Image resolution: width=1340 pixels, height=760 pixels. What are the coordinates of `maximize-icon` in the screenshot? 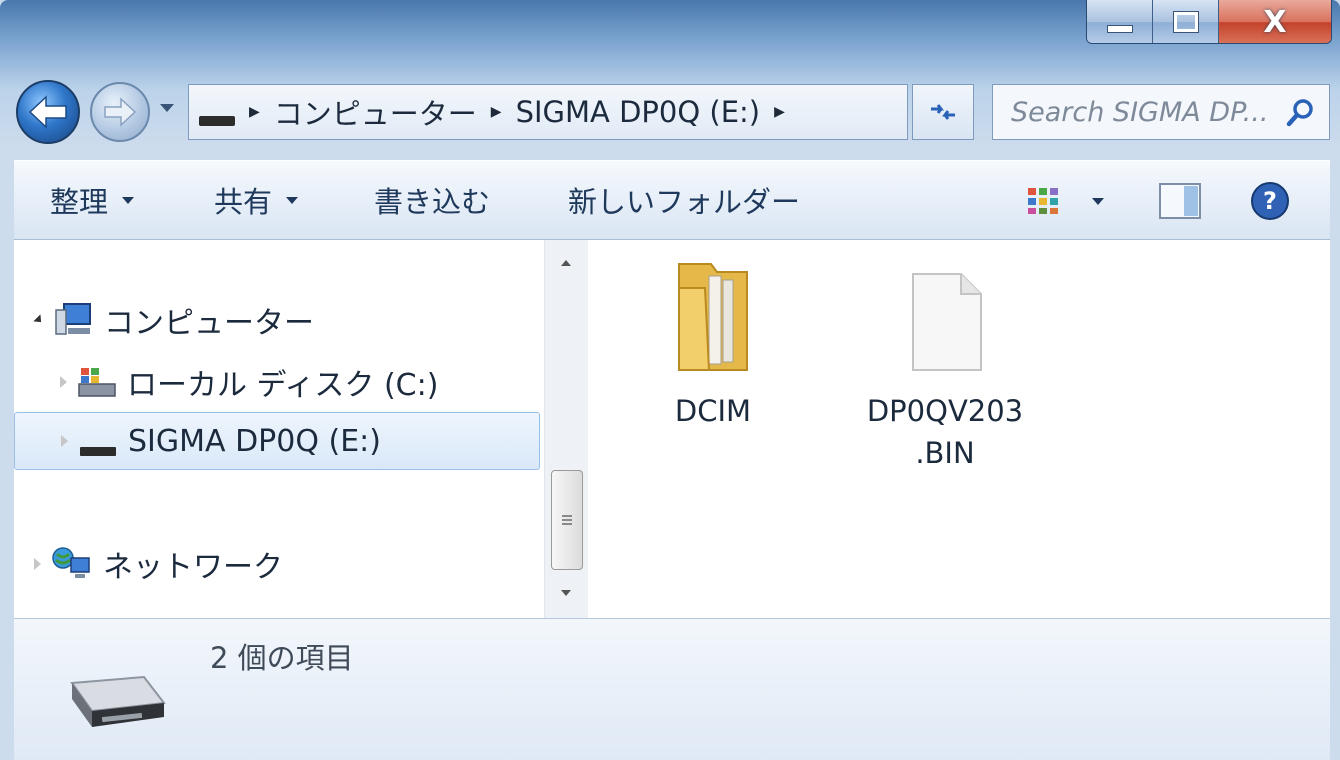 It's located at (1185, 22).